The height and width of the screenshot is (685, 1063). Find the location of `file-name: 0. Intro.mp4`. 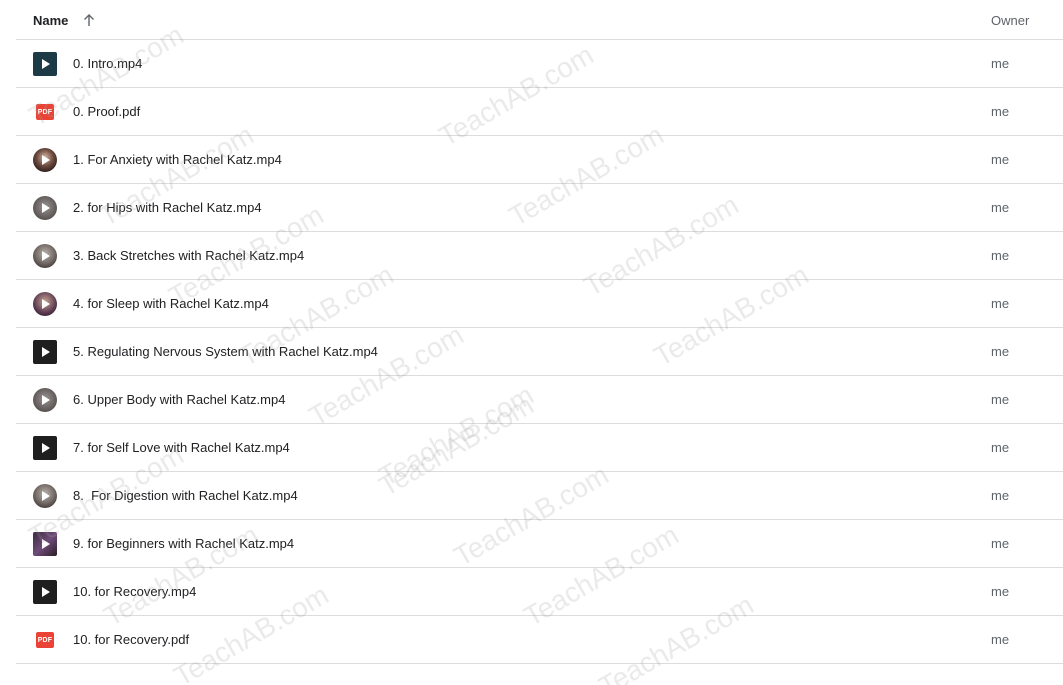

file-name: 0. Intro.mp4 is located at coordinates (107, 63).